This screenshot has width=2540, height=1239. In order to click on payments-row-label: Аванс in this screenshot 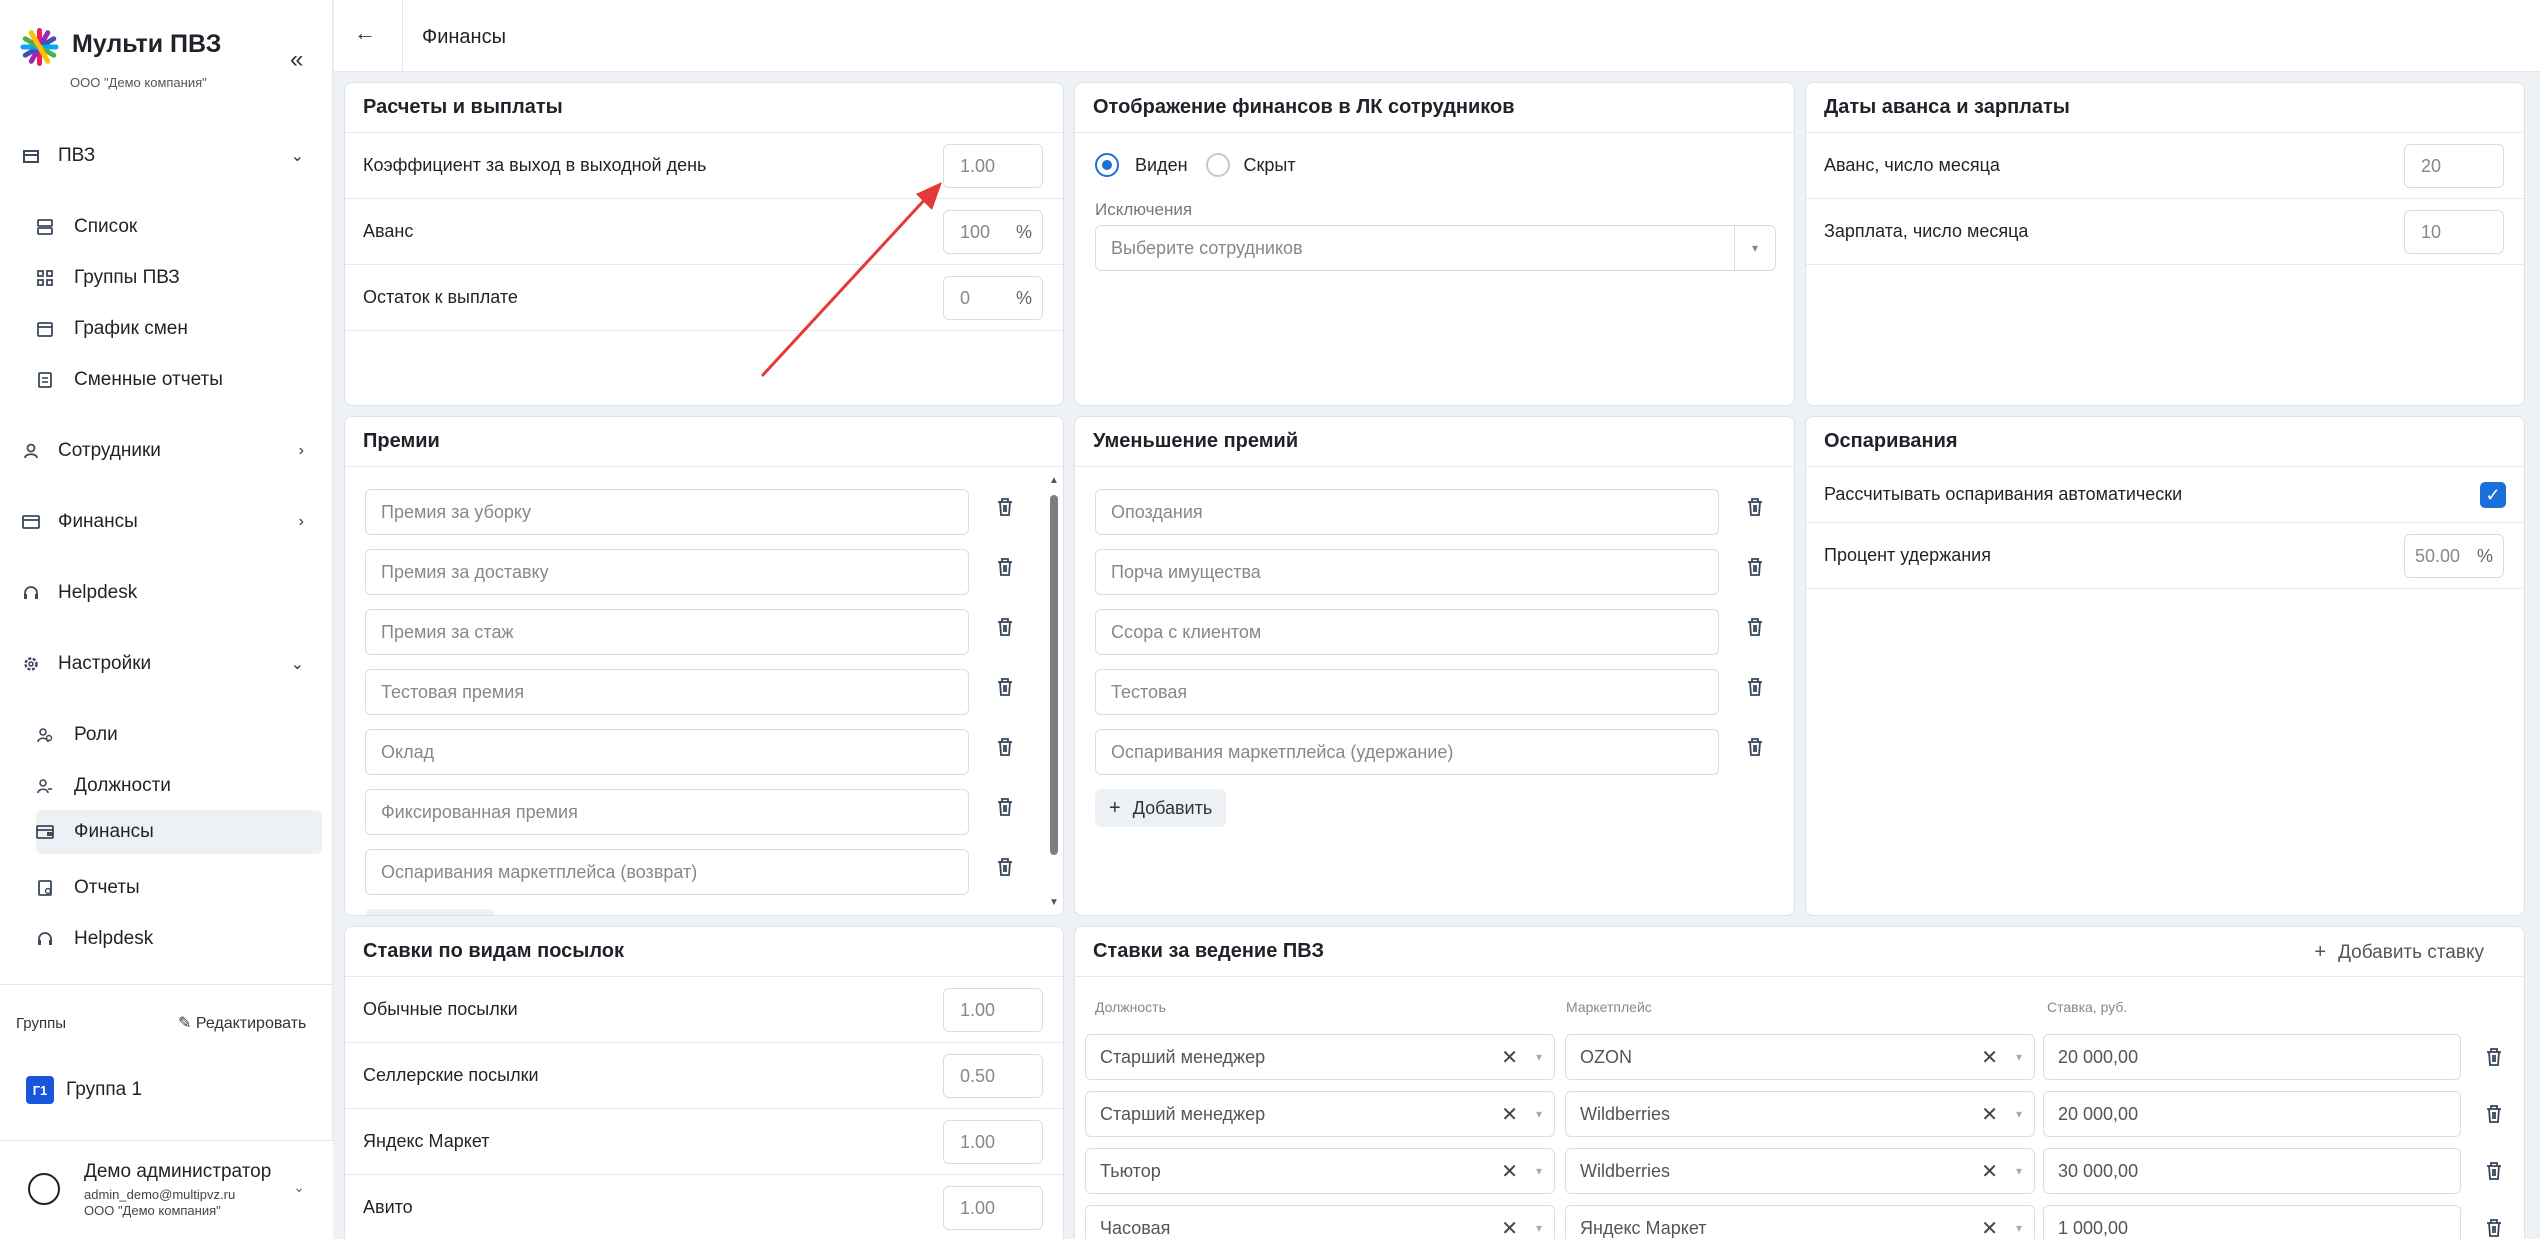, I will do `click(388, 231)`.